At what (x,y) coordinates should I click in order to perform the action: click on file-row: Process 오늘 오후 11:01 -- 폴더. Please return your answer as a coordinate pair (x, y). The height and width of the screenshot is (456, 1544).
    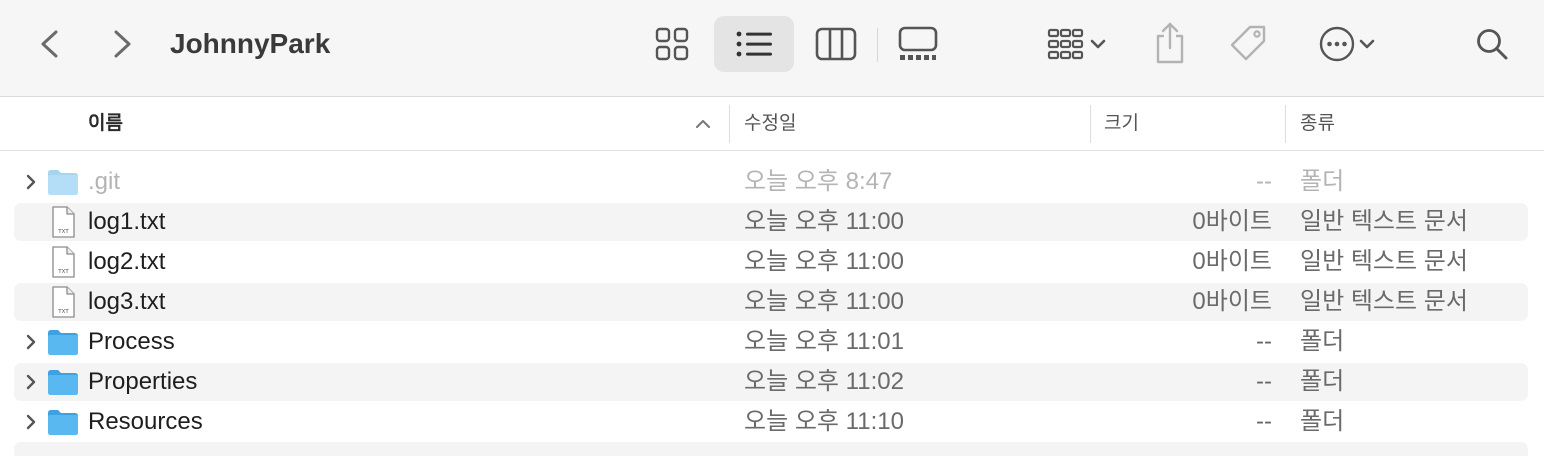
    Looking at the image, I should click on (772, 342).